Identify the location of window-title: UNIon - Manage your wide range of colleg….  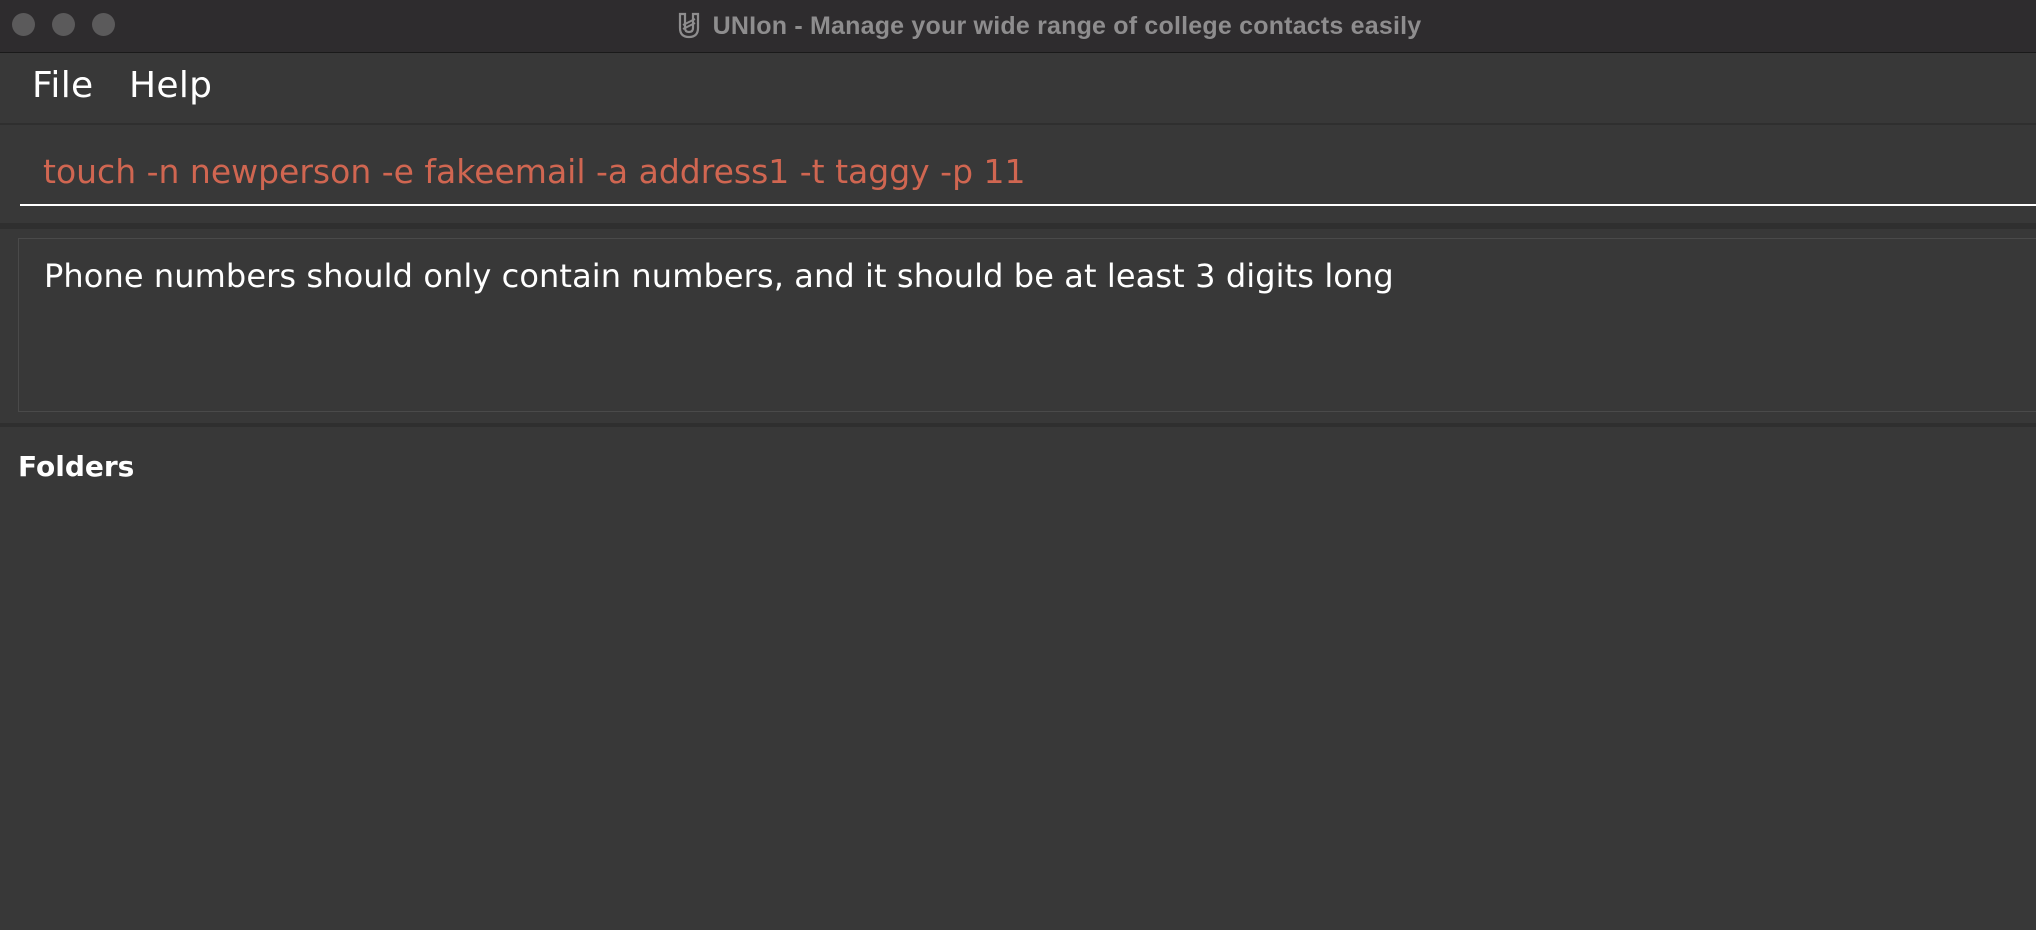
(1067, 25).